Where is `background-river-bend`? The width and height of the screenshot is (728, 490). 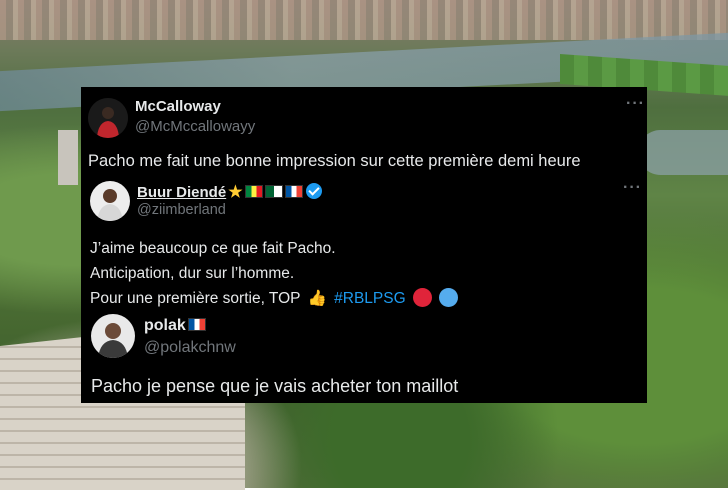 background-river-bend is located at coordinates (683, 152).